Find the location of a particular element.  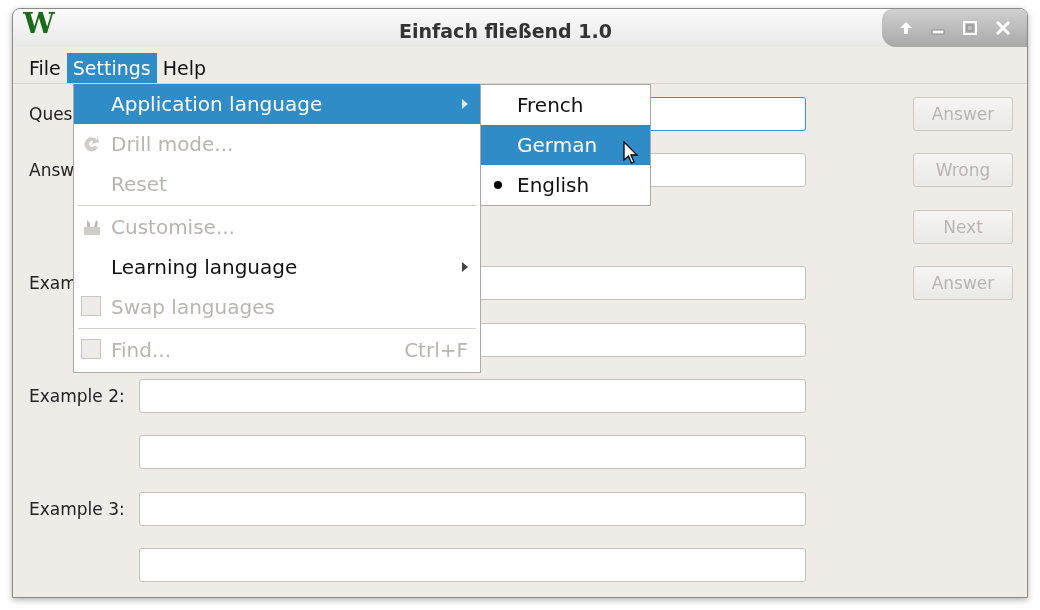

field-label: Example 3: is located at coordinates (77, 509).